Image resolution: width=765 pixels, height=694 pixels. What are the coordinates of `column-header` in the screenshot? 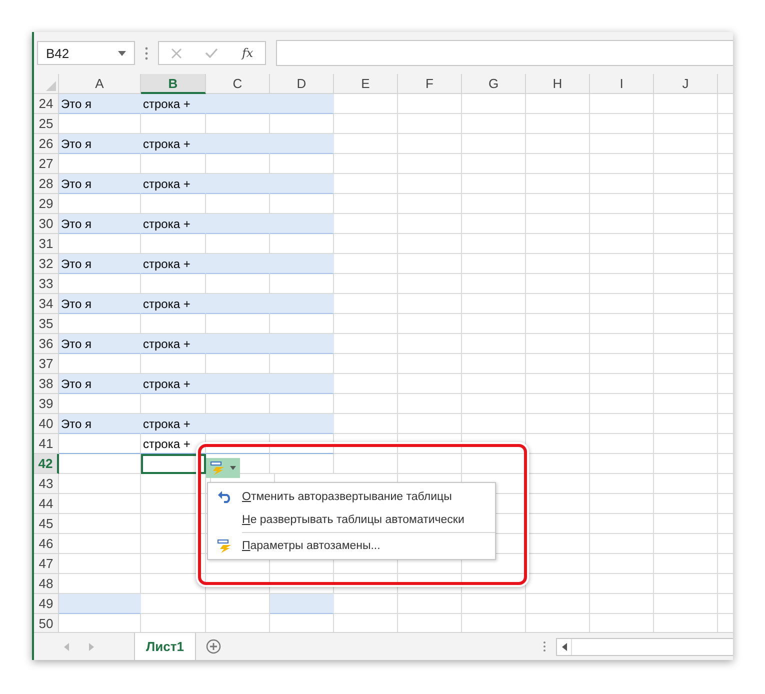 It's located at (725, 84).